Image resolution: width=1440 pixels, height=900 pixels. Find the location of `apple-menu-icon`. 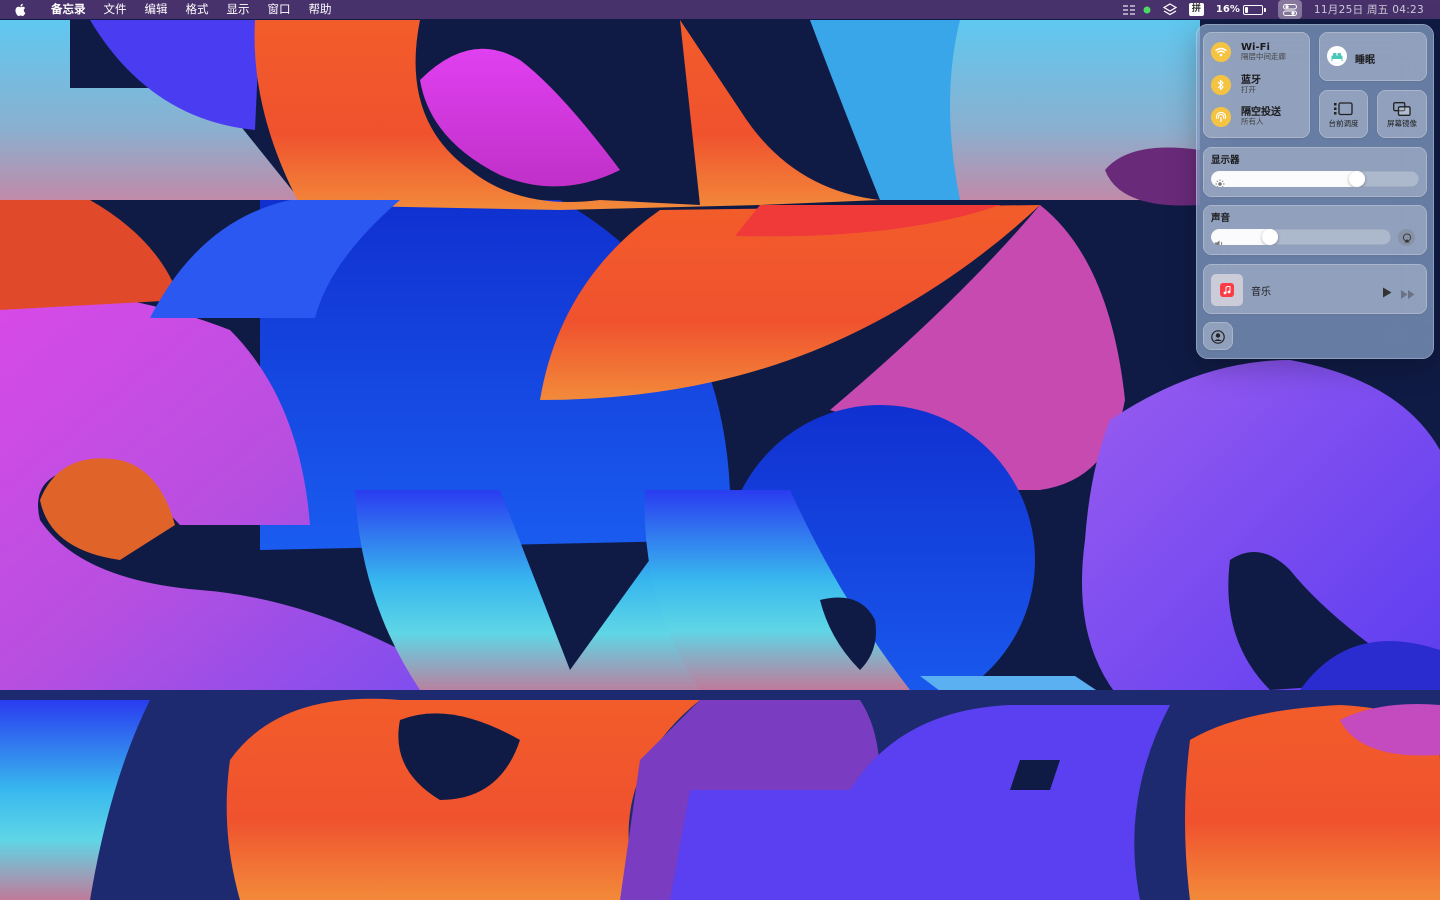

apple-menu-icon is located at coordinates (22, 9).